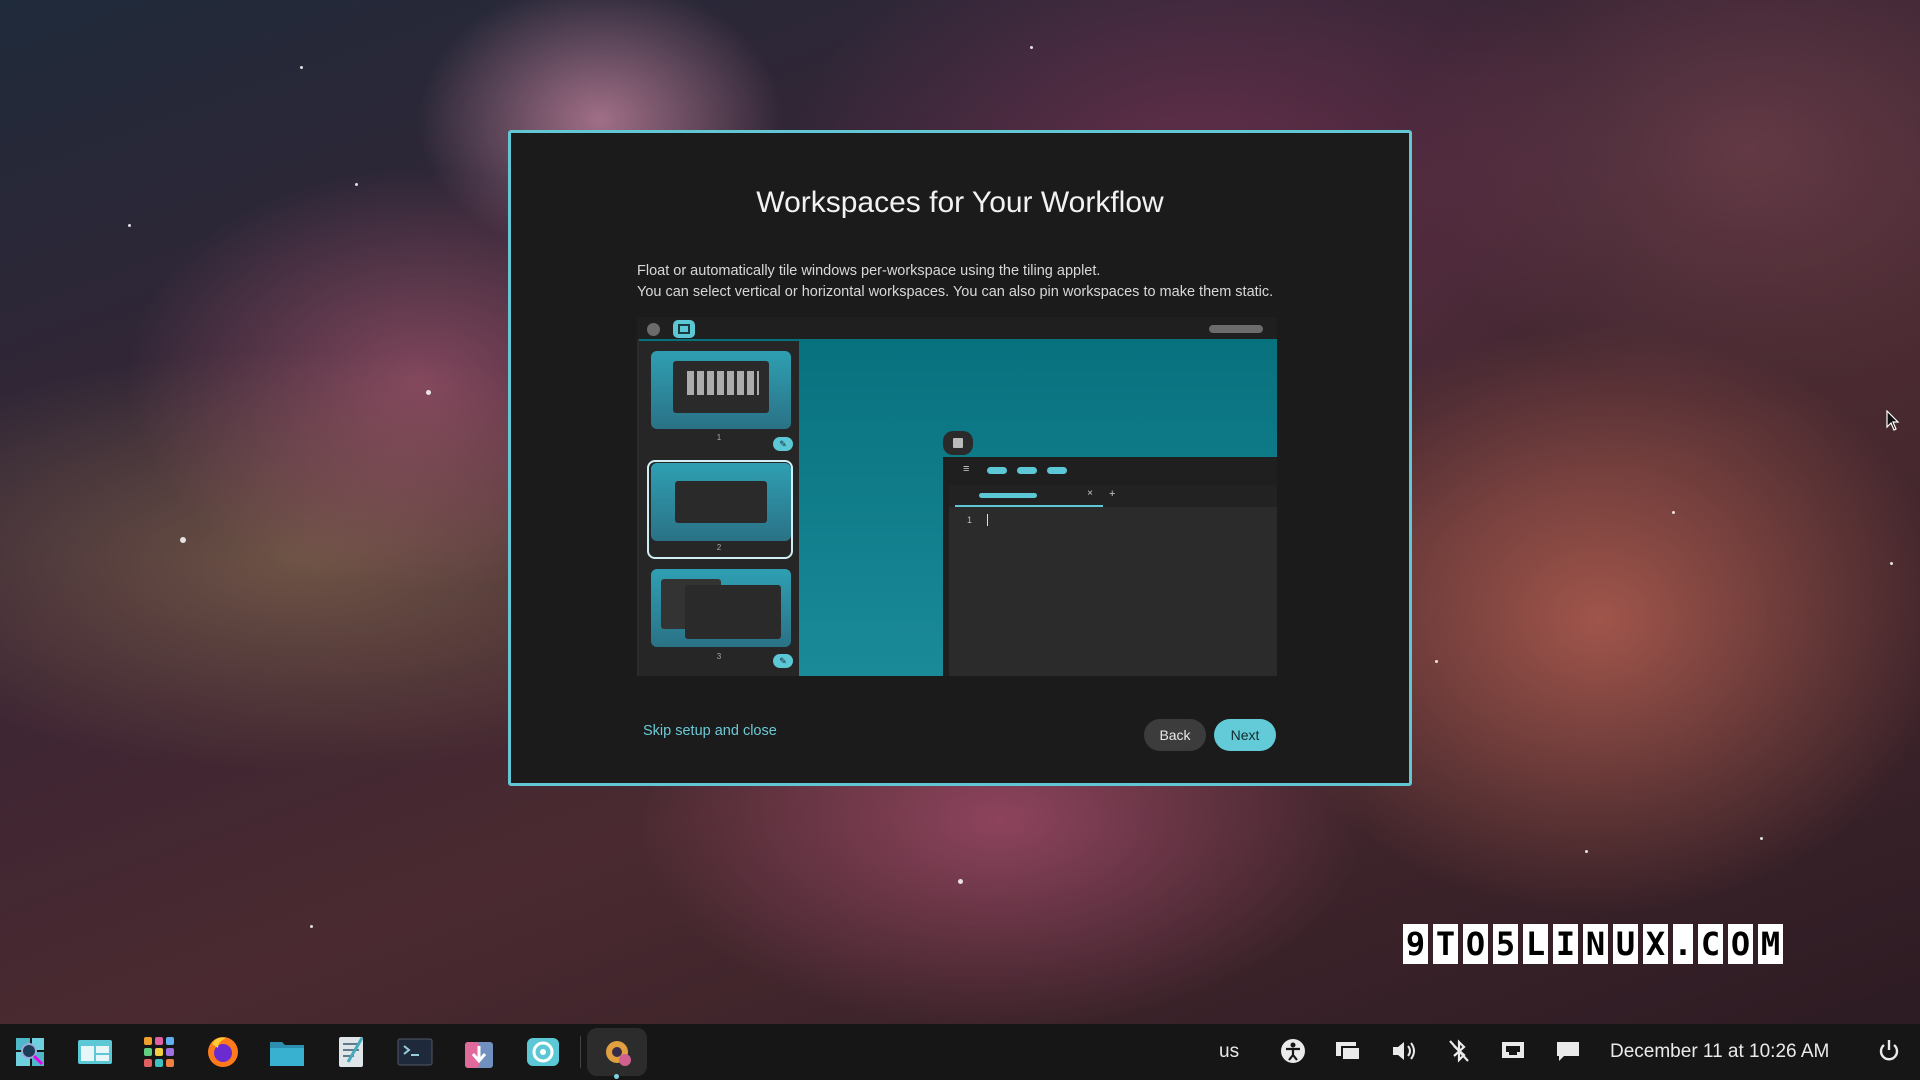 The height and width of the screenshot is (1080, 1920). I want to click on settings-icon, so click(543, 1052).